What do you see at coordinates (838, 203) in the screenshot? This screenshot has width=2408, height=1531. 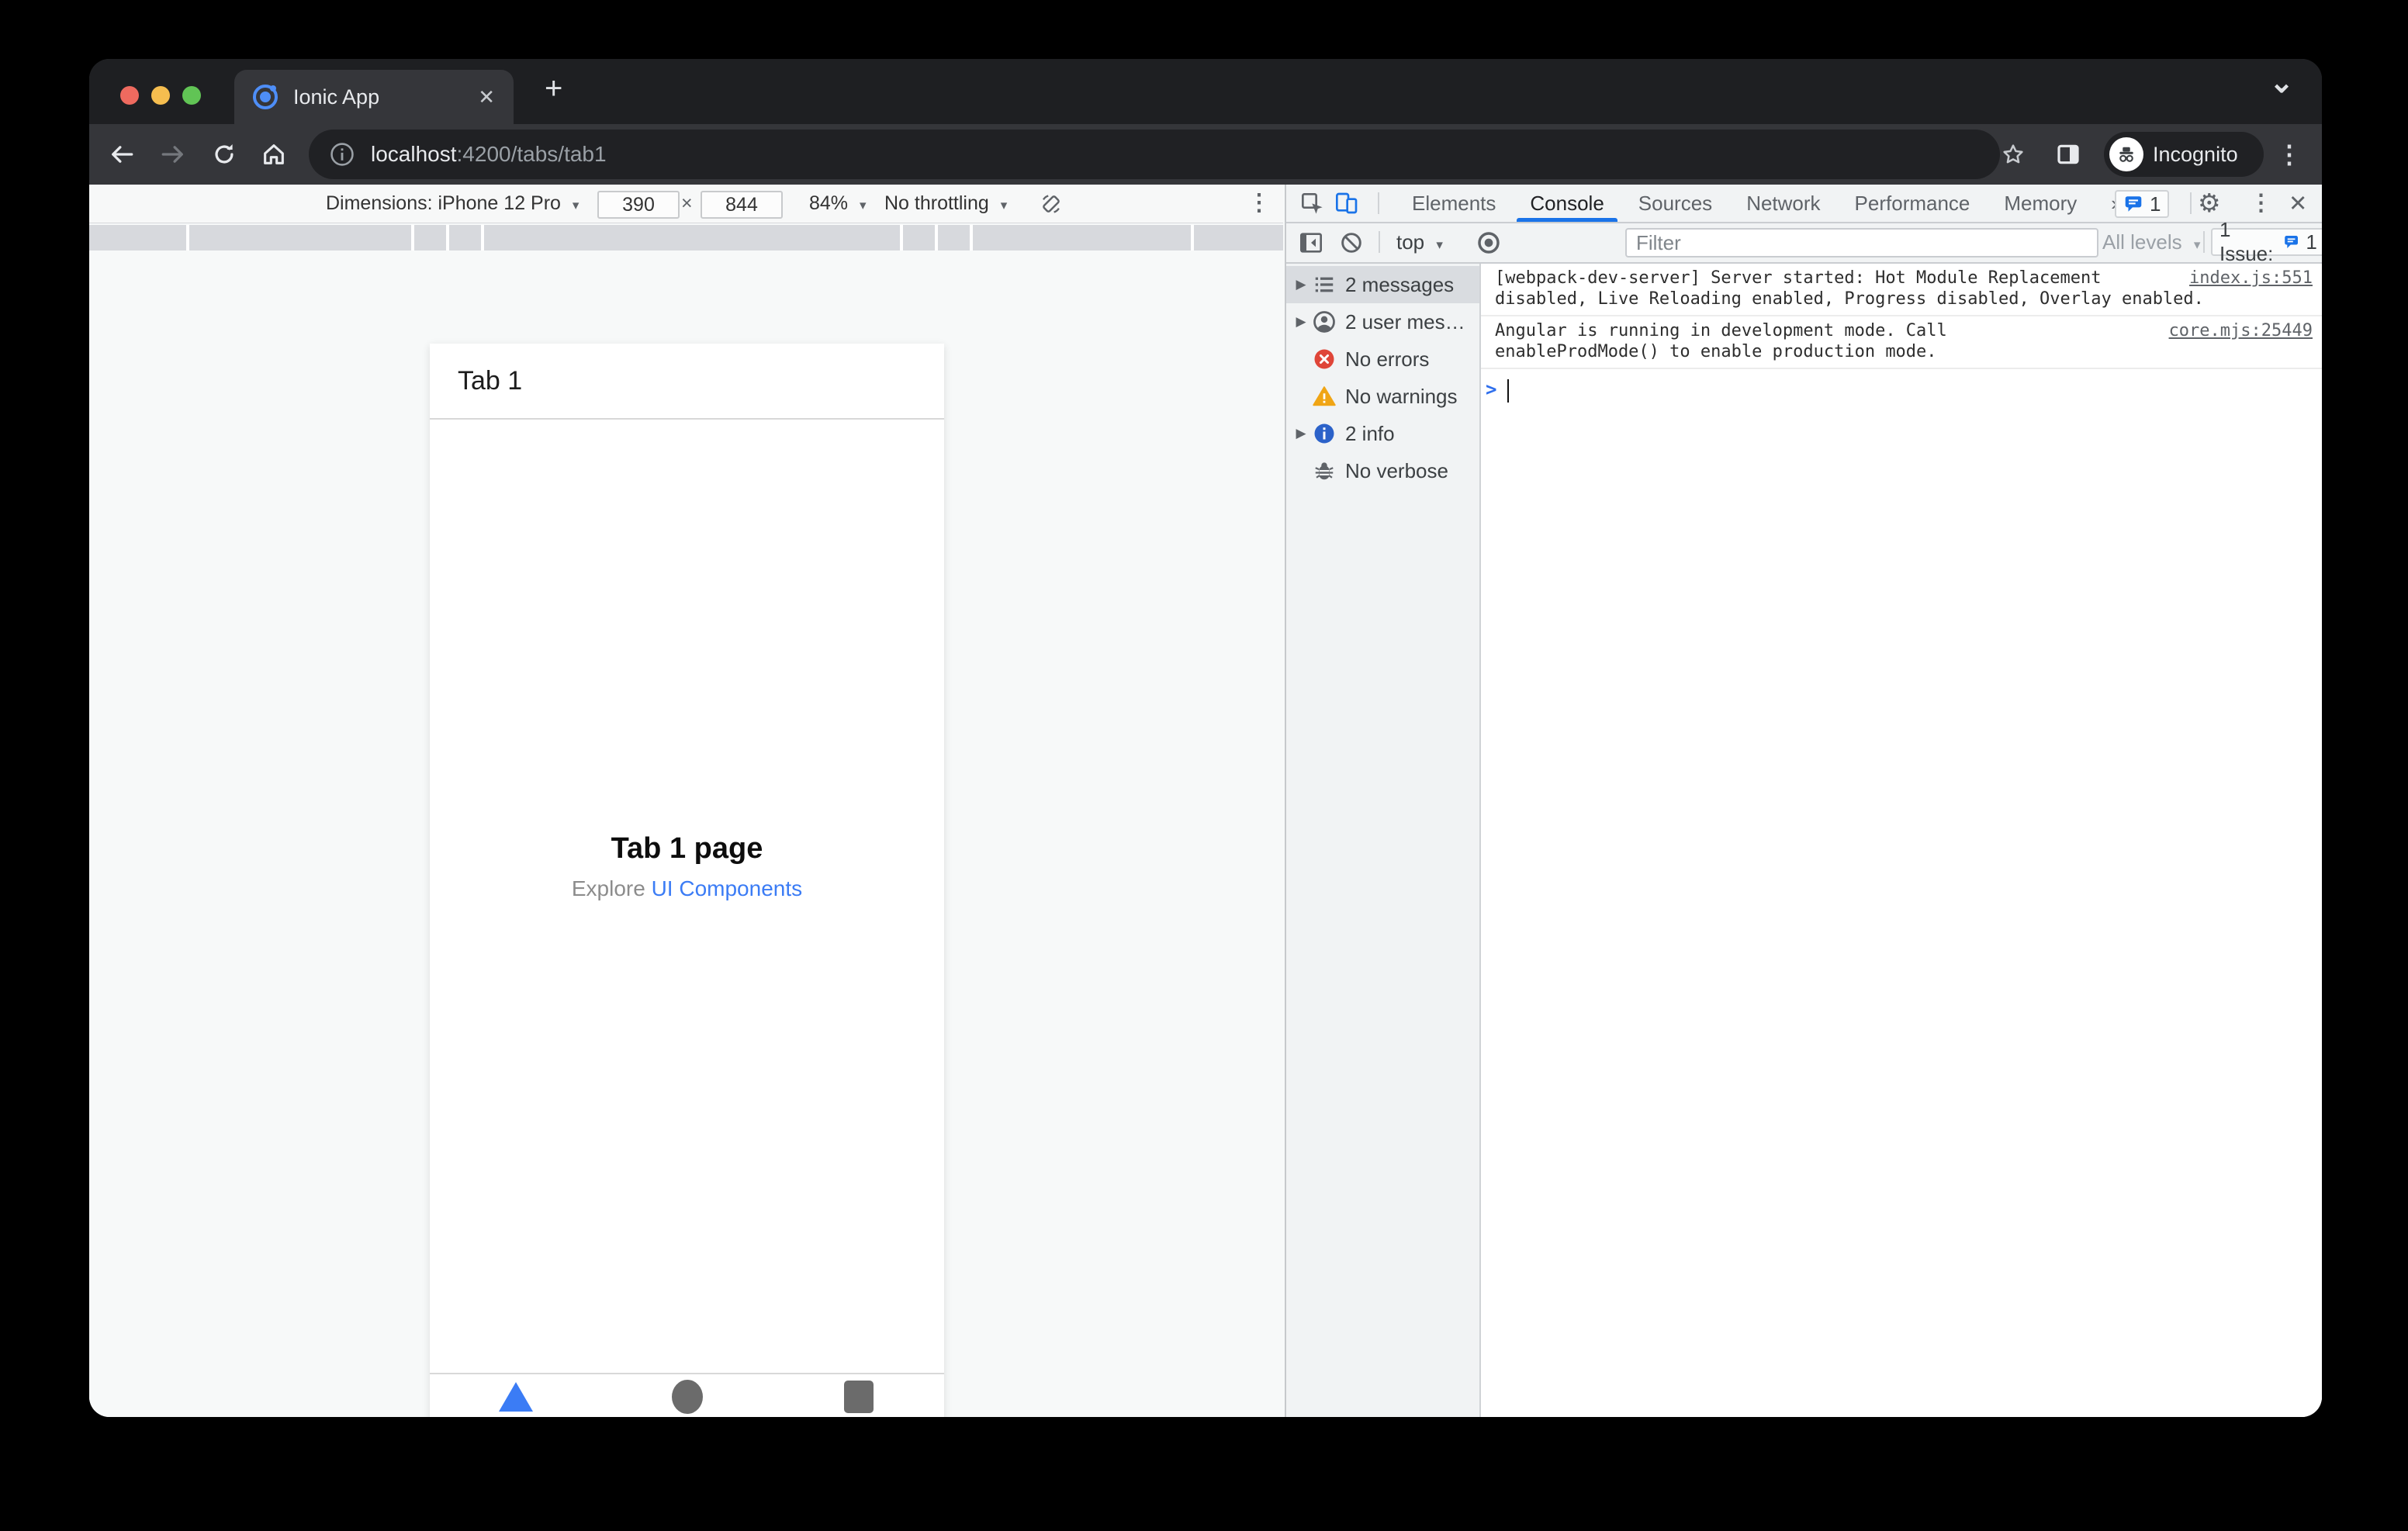 I see `device-zoom-select: 84% ▾` at bounding box center [838, 203].